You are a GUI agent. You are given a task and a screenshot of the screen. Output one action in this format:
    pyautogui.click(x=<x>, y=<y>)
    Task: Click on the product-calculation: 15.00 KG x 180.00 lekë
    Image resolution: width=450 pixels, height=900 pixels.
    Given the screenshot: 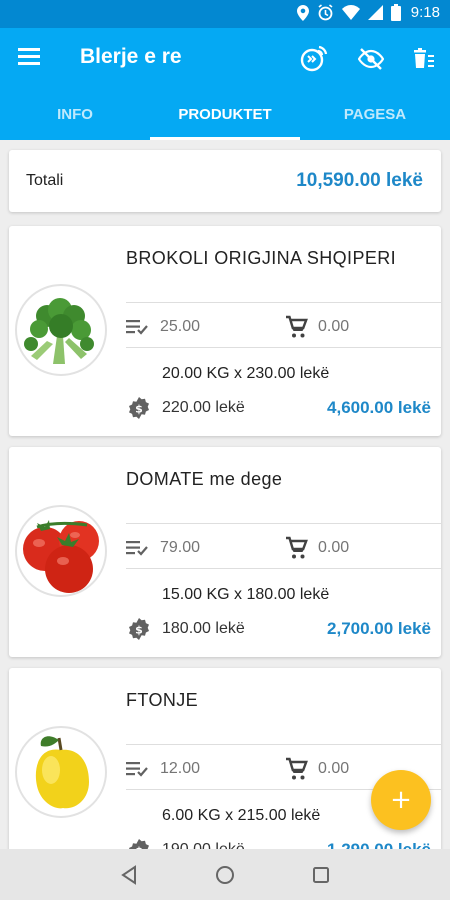 What is the action you would take?
    pyautogui.click(x=246, y=594)
    